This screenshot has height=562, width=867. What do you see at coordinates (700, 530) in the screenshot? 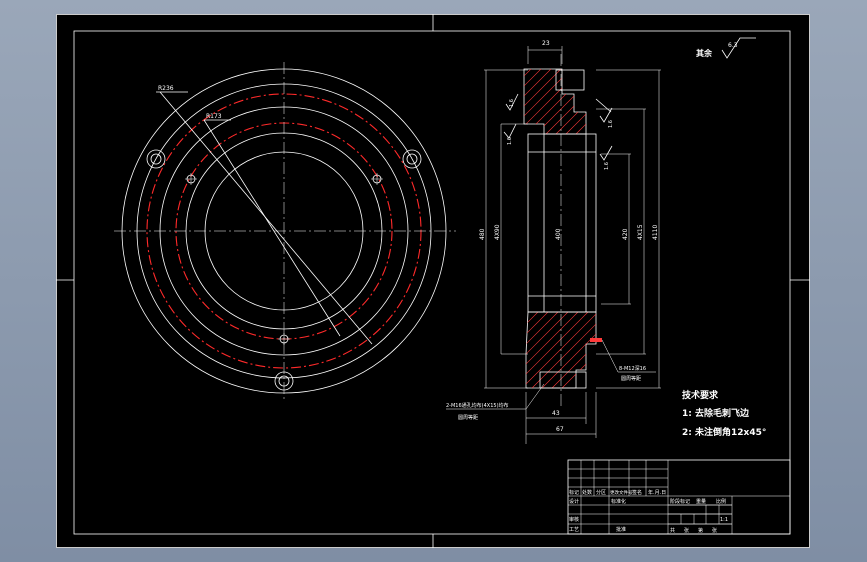
I see `tb-sheet-no: 第` at bounding box center [700, 530].